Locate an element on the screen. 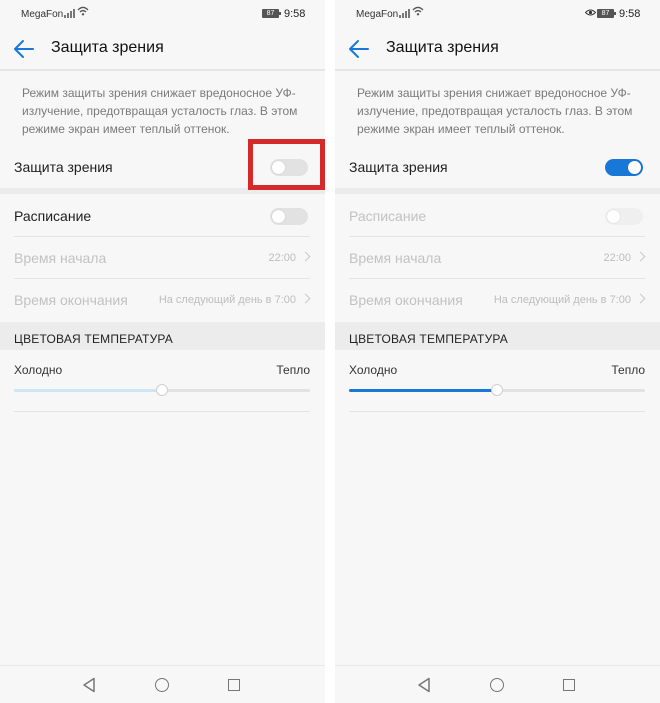 The height and width of the screenshot is (703, 660). screen-separator is located at coordinates (330, 351).